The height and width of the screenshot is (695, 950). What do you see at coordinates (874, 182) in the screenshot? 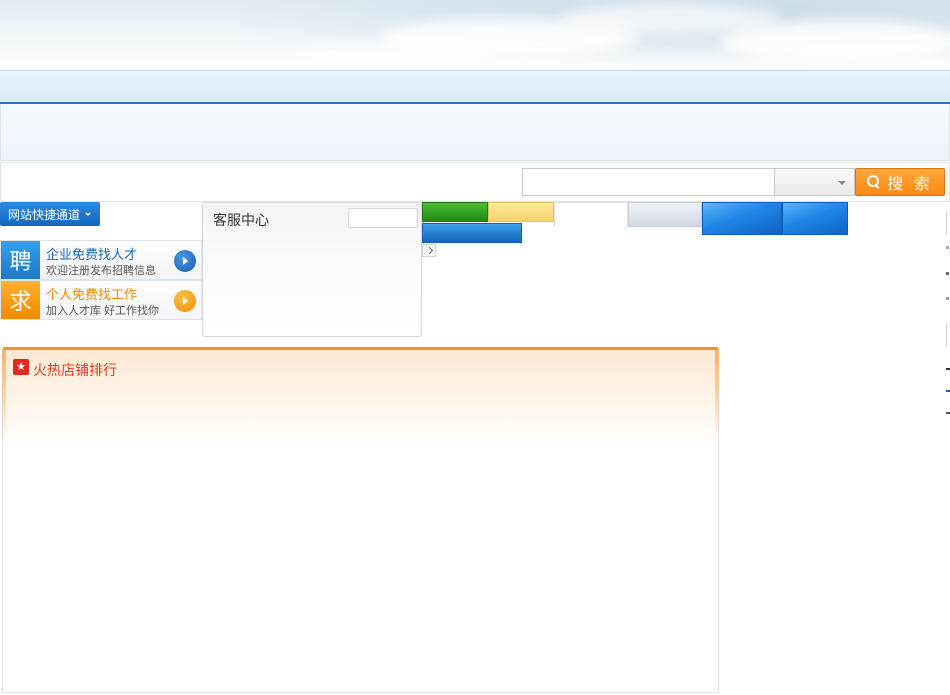
I see `search-icon` at bounding box center [874, 182].